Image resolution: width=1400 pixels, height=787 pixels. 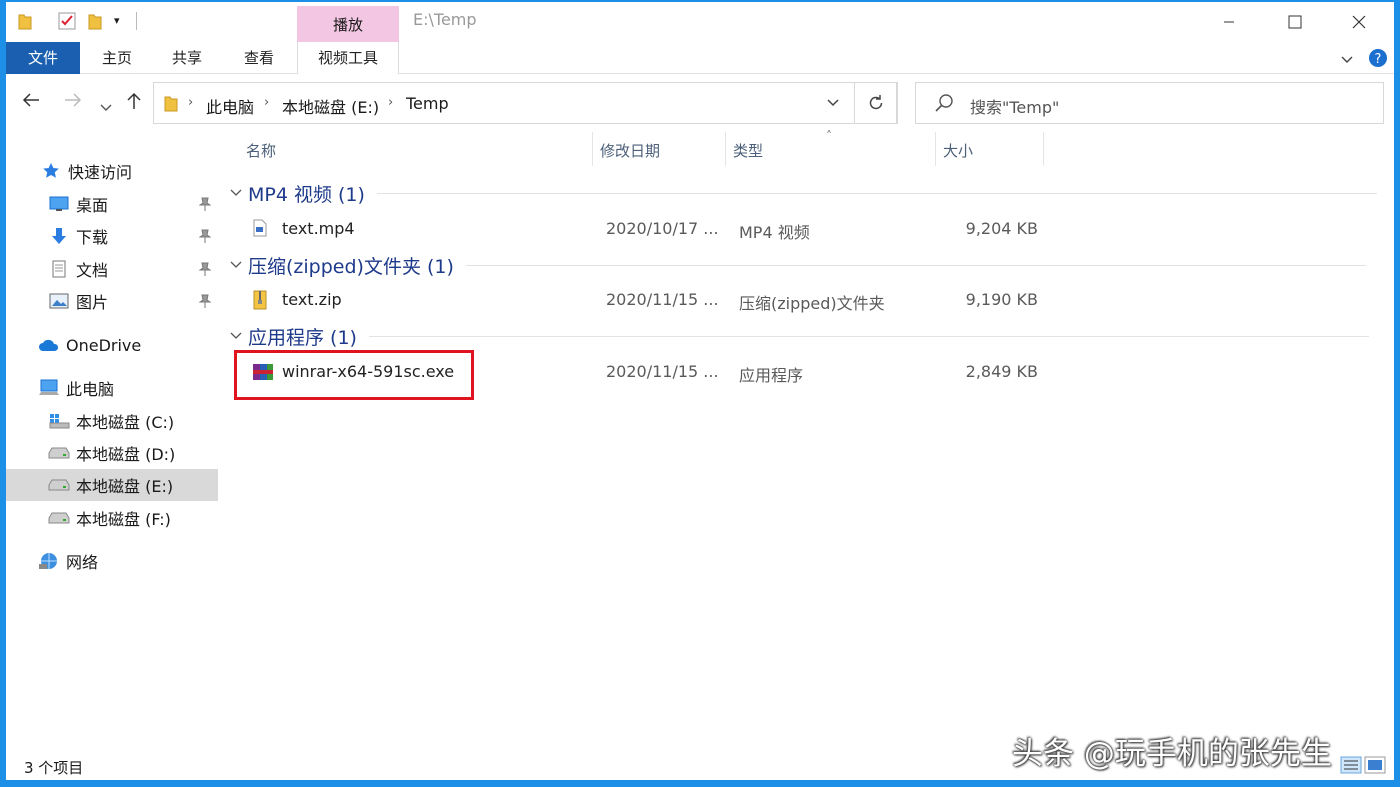 I want to click on tab-video-tools: 视频工具, so click(x=348, y=58).